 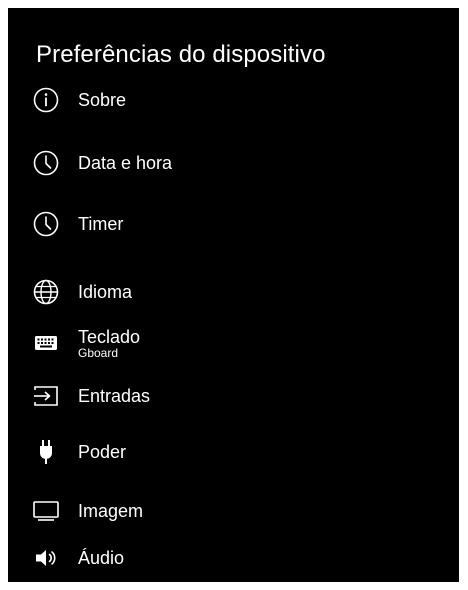 I want to click on menu-item-label: Teclado, so click(x=109, y=336).